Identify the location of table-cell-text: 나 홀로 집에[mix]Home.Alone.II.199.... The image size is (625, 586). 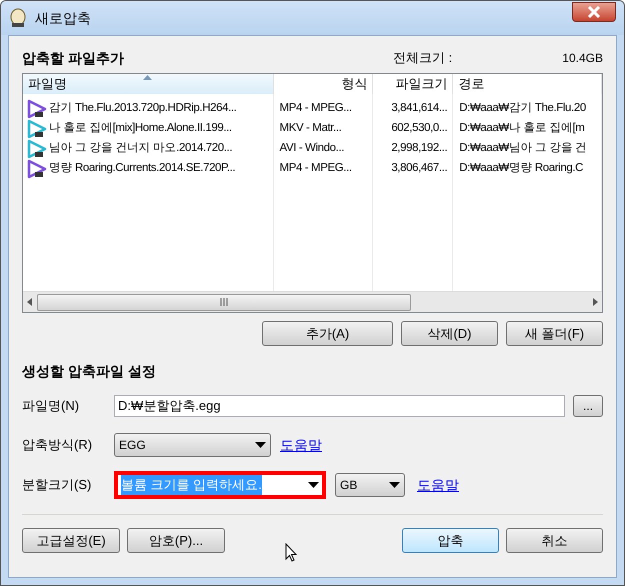
(140, 128).